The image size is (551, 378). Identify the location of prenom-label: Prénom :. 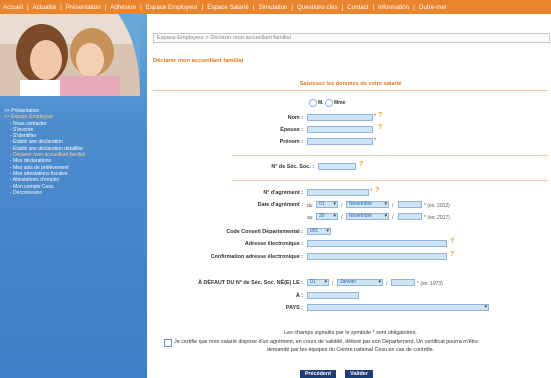
(291, 142).